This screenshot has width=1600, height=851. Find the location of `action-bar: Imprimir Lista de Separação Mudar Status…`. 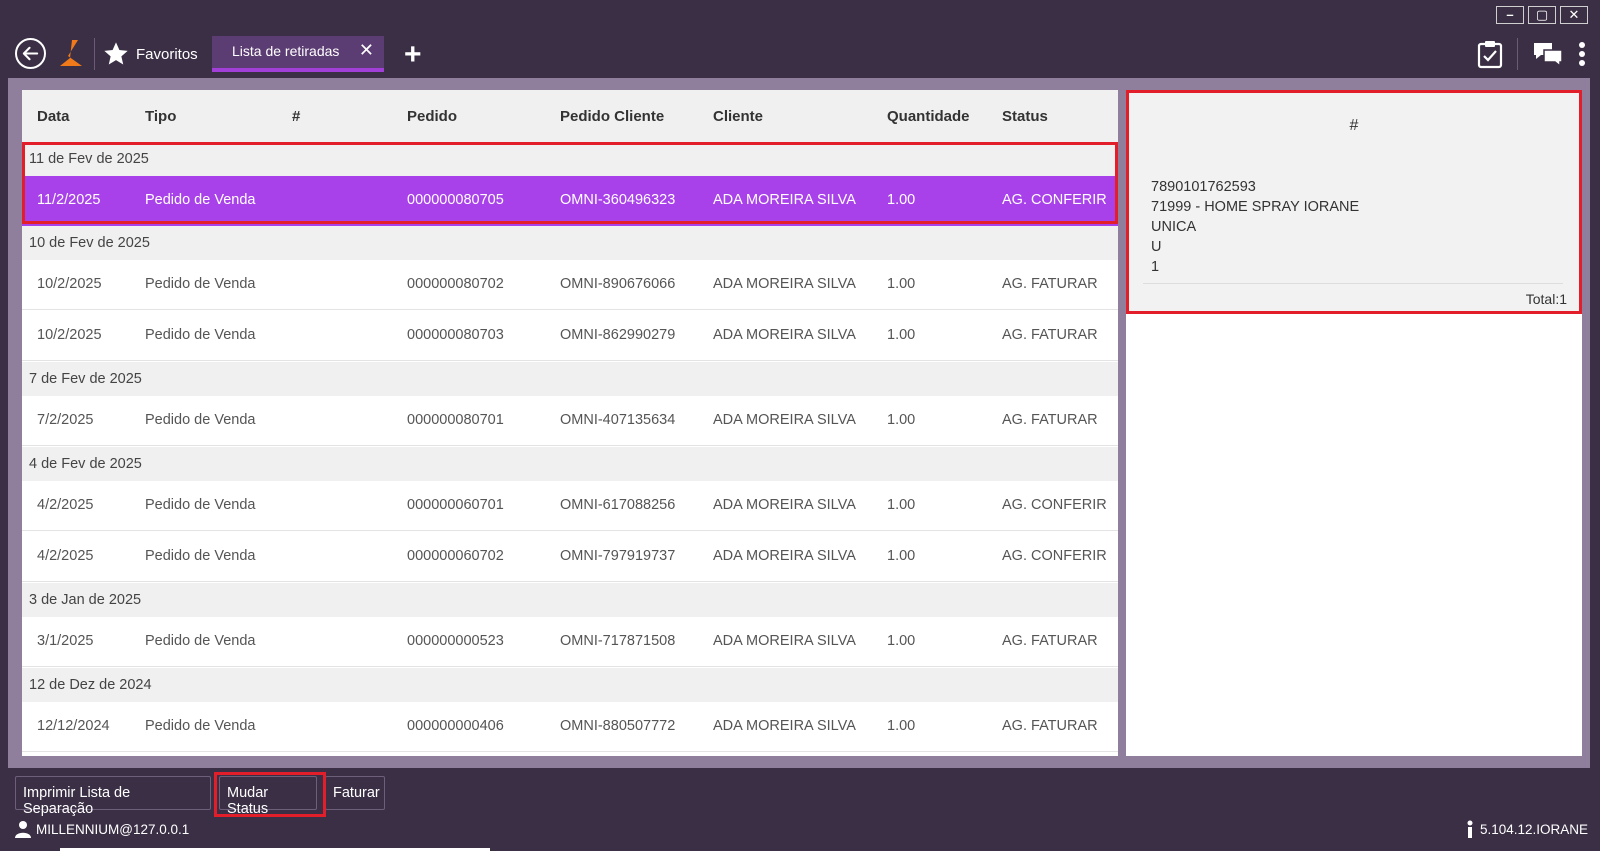

action-bar: Imprimir Lista de Separação Mudar Status… is located at coordinates (800, 794).